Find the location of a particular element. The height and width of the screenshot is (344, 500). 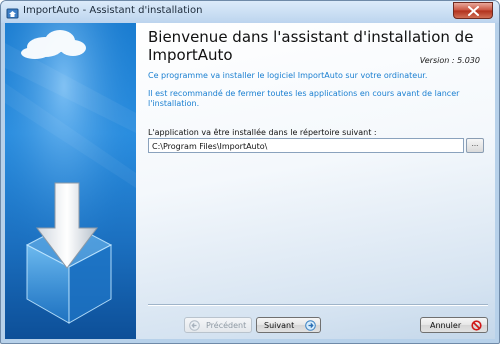

close-icon is located at coordinates (473, 11).